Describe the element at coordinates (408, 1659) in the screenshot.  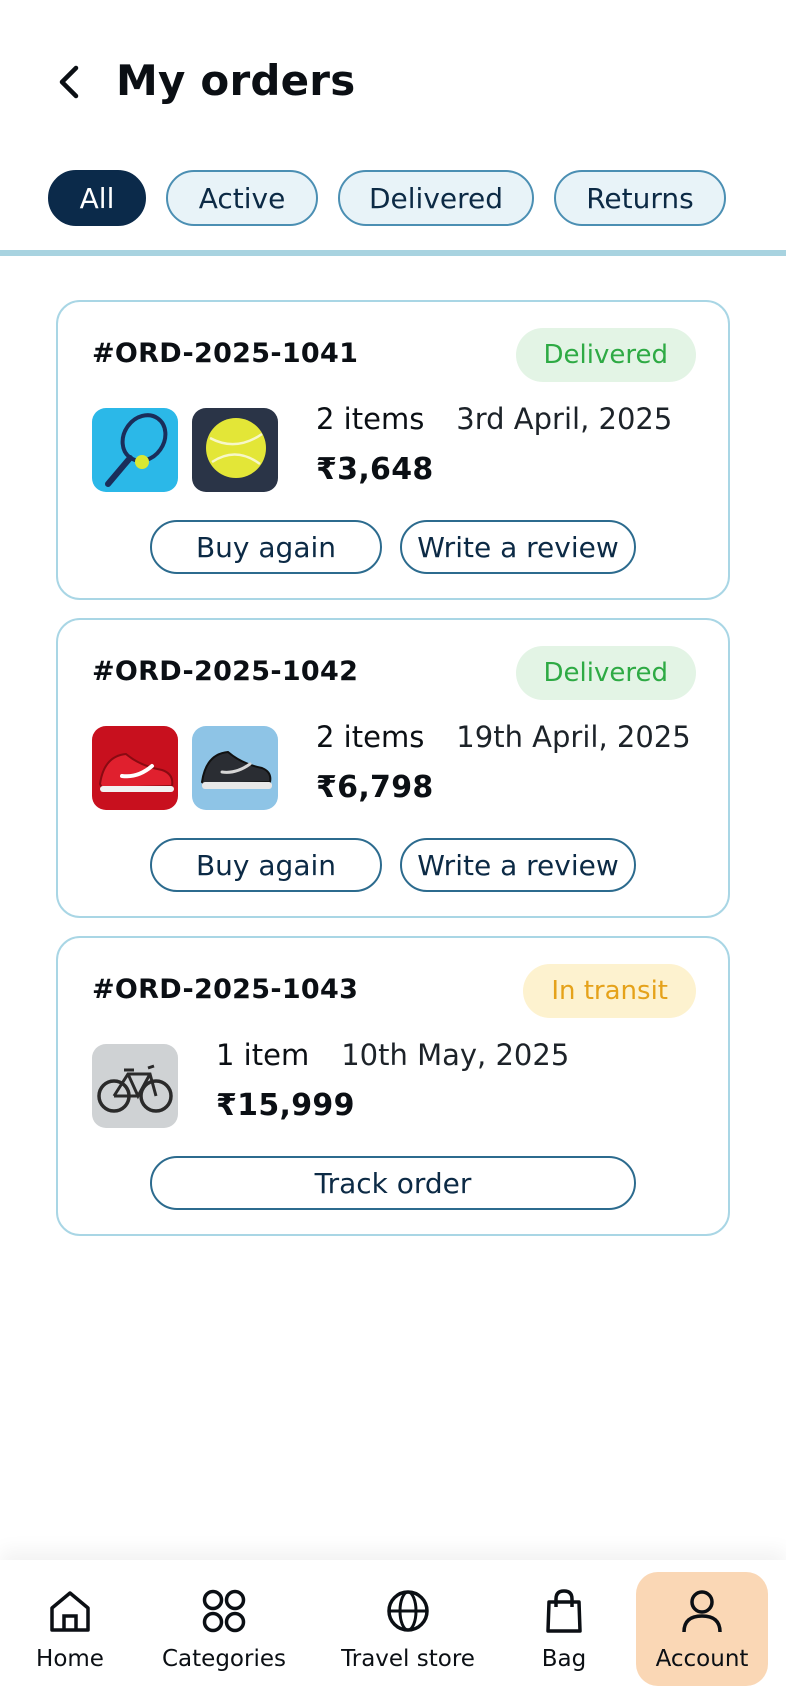
I see `nav-label: Travel store` at that location.